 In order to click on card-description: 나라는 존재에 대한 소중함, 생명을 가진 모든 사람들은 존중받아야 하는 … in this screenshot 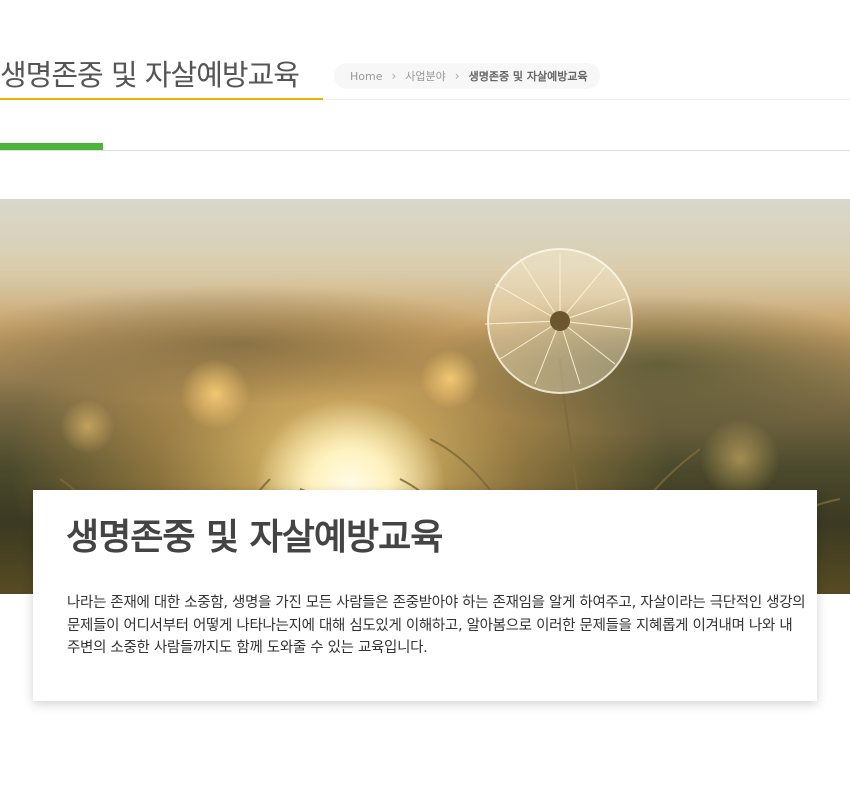, I will do `click(436, 625)`.